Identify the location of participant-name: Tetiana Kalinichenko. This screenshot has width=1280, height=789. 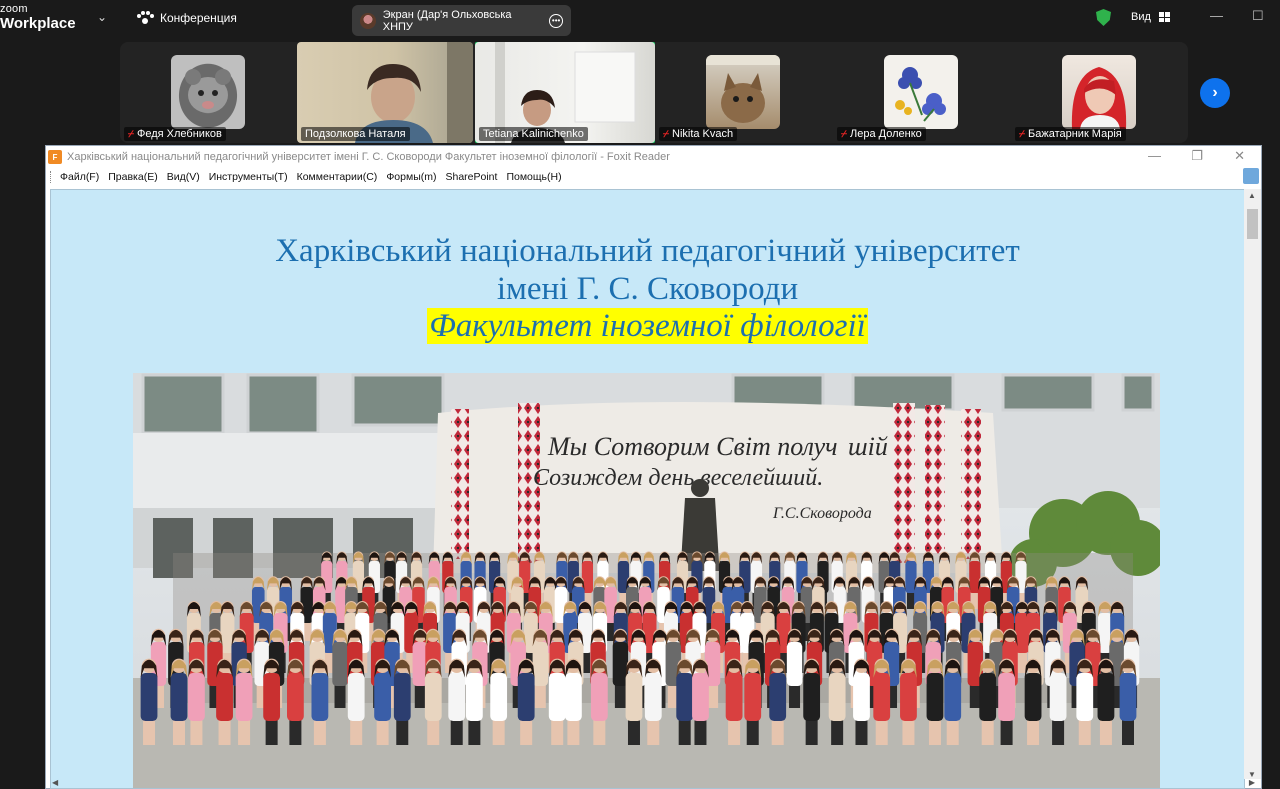
(533, 134).